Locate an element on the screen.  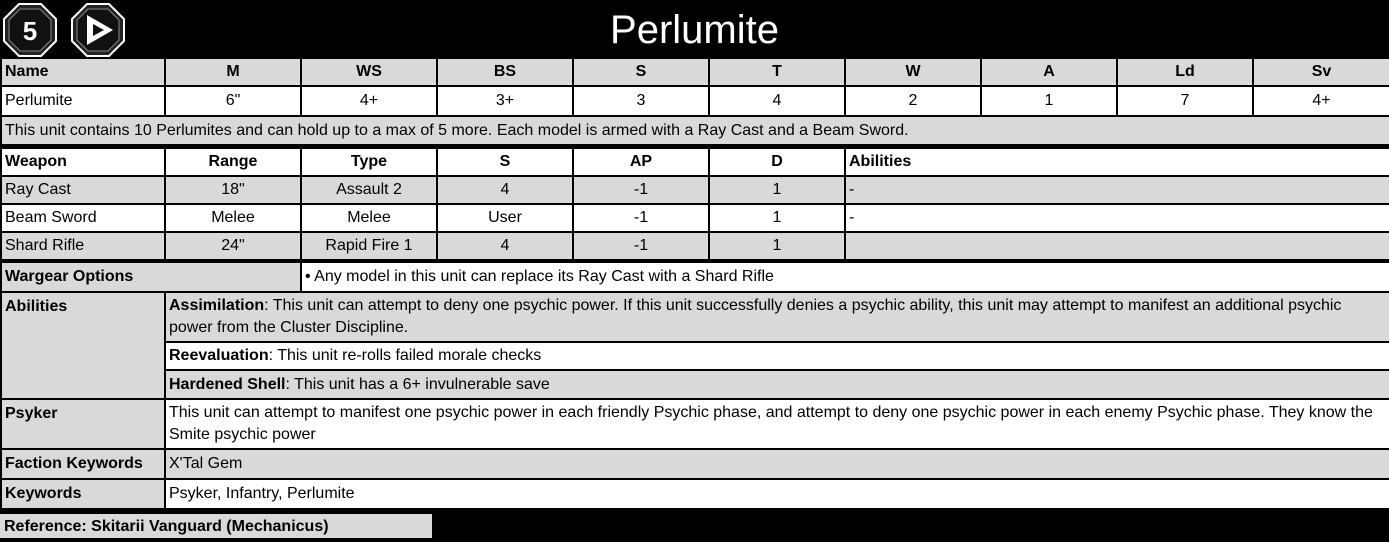
stat-t: 4 is located at coordinates (777, 101).